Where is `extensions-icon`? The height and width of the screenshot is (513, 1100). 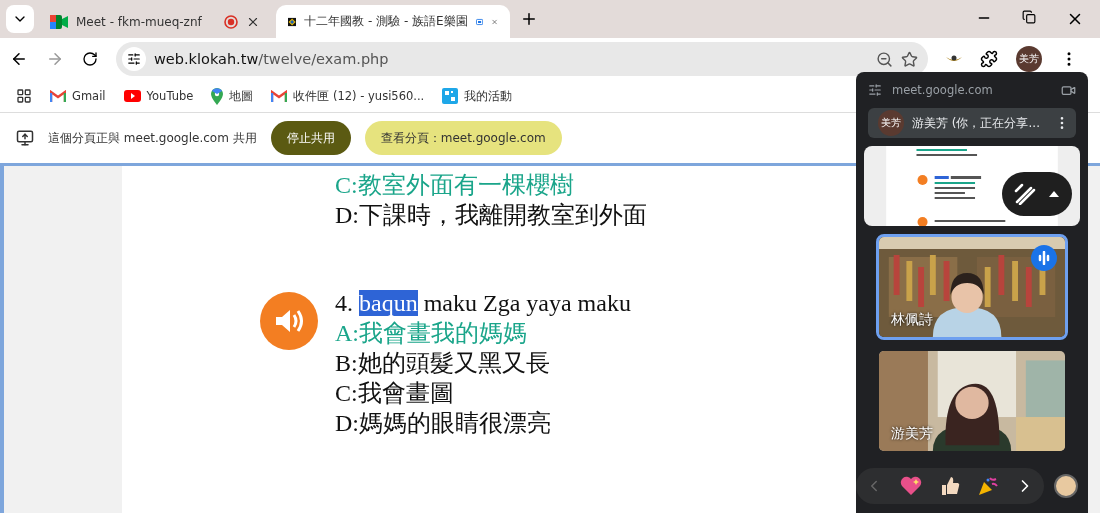
extensions-icon is located at coordinates (989, 59).